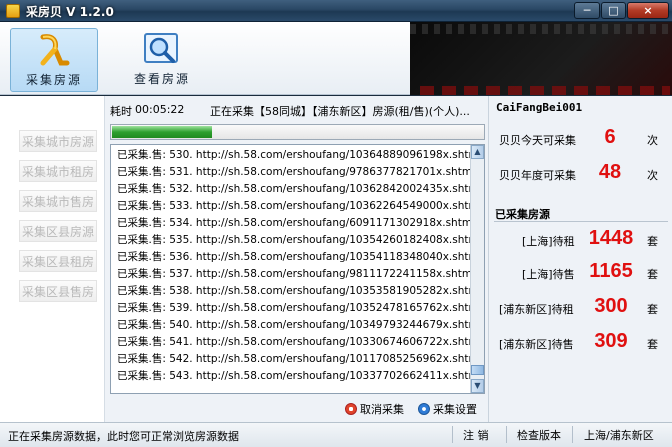  I want to click on sidebar-item-collect-city-listings: 采集城市房源, so click(58, 141).